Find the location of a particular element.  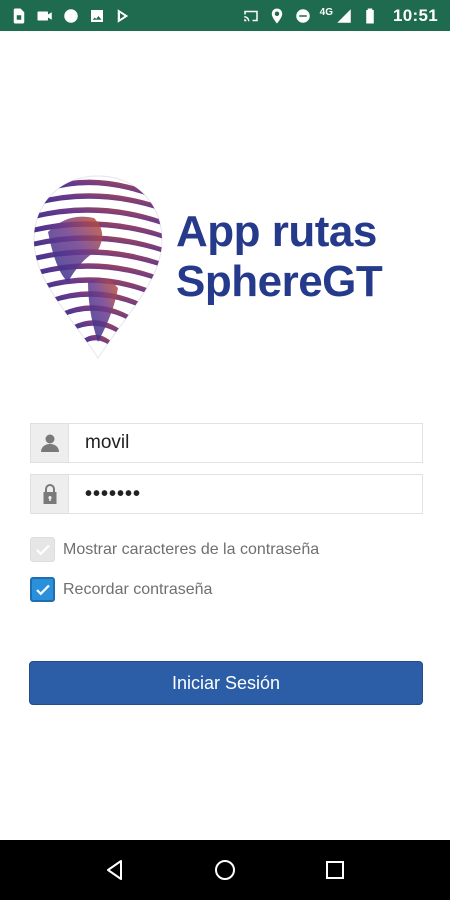

remember-password-checkbox is located at coordinates (42, 589).